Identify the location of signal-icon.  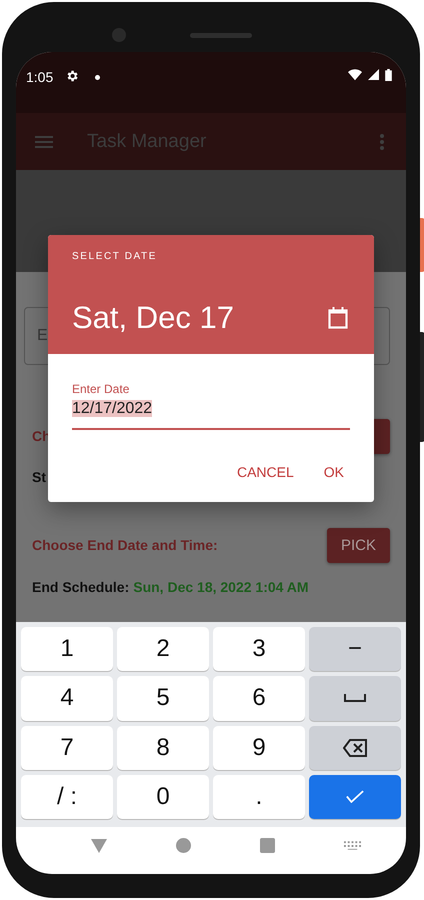
(373, 74).